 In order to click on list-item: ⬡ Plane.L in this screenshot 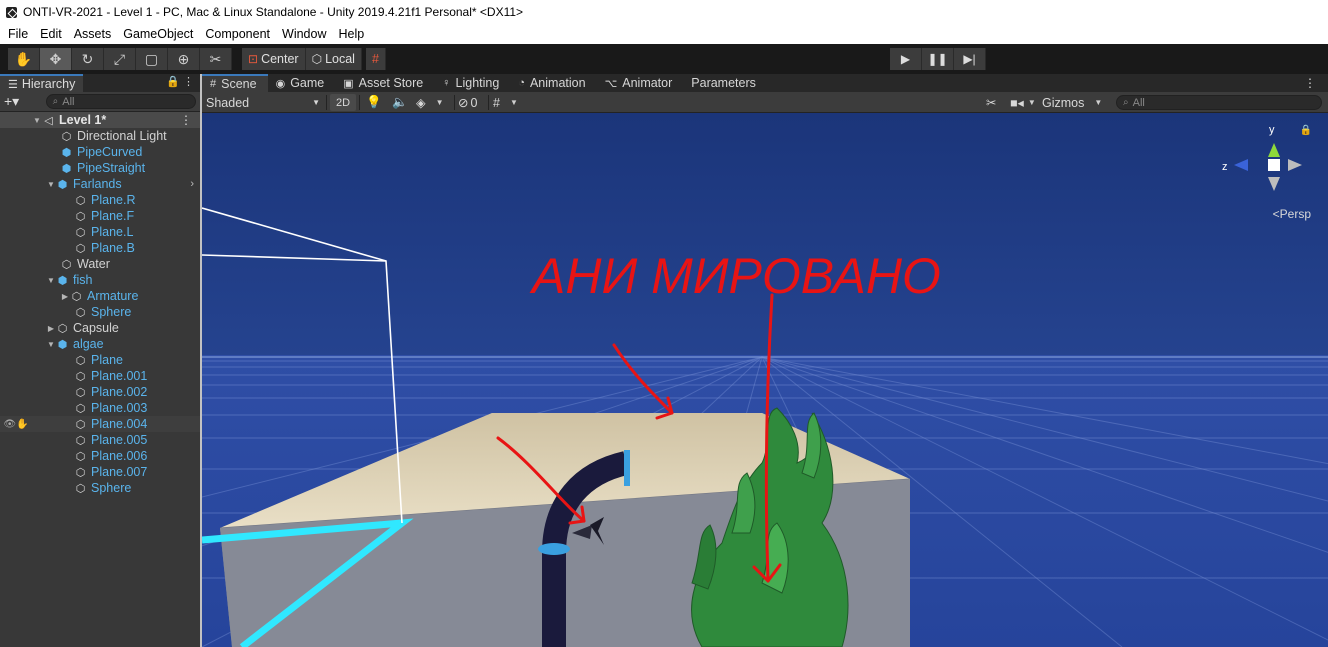, I will do `click(100, 232)`.